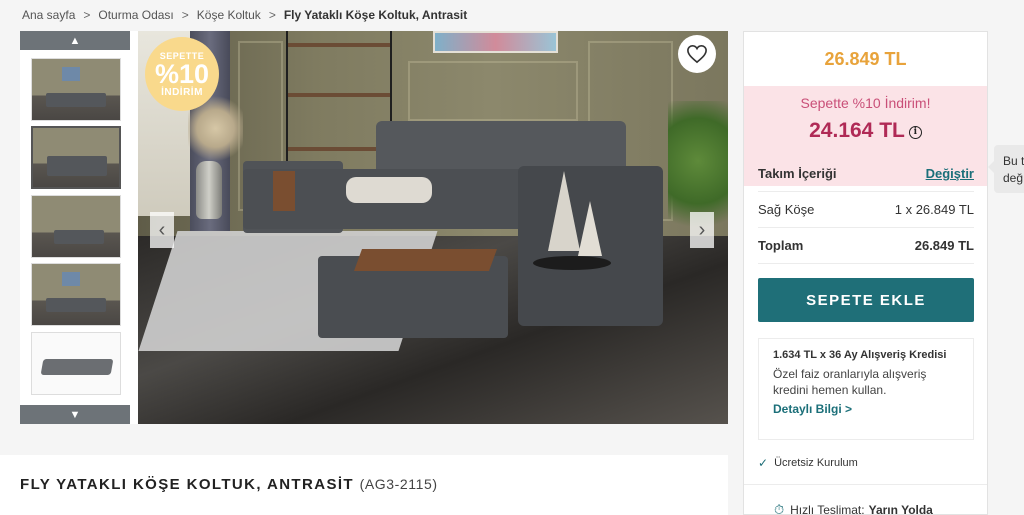 This screenshot has height=515, width=1024. I want to click on breadcrumb-link-corner-sofa: Köşe Koltuk, so click(229, 15).